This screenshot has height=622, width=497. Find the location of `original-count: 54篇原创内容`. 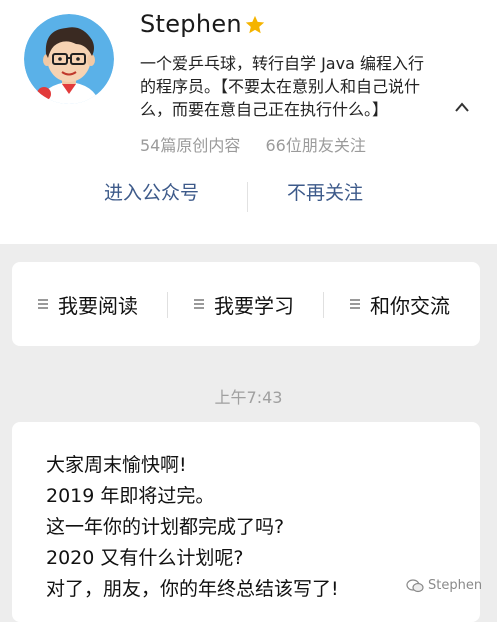

original-count: 54篇原创内容 is located at coordinates (190, 145).